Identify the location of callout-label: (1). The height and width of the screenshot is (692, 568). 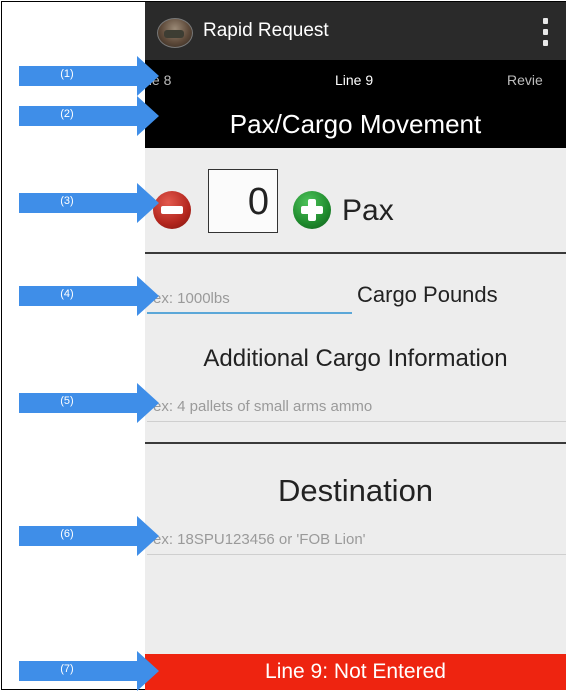
(67, 74).